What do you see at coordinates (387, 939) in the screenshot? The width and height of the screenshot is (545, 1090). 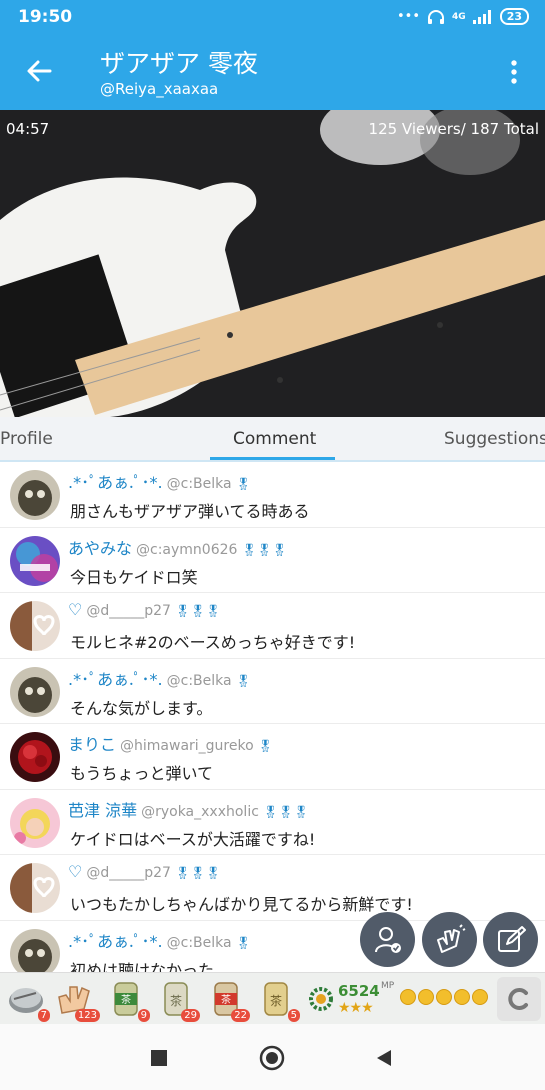 I see `follow-user-button` at bounding box center [387, 939].